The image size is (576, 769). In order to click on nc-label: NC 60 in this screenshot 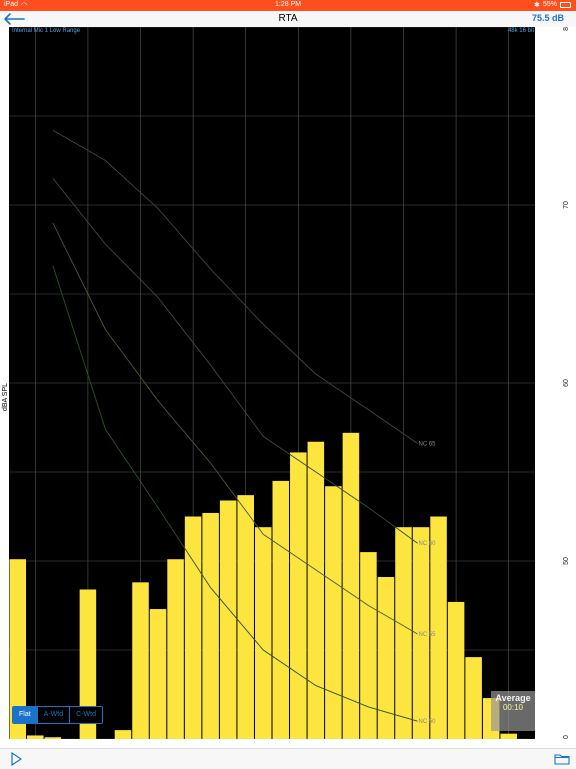, I will do `click(428, 544)`.